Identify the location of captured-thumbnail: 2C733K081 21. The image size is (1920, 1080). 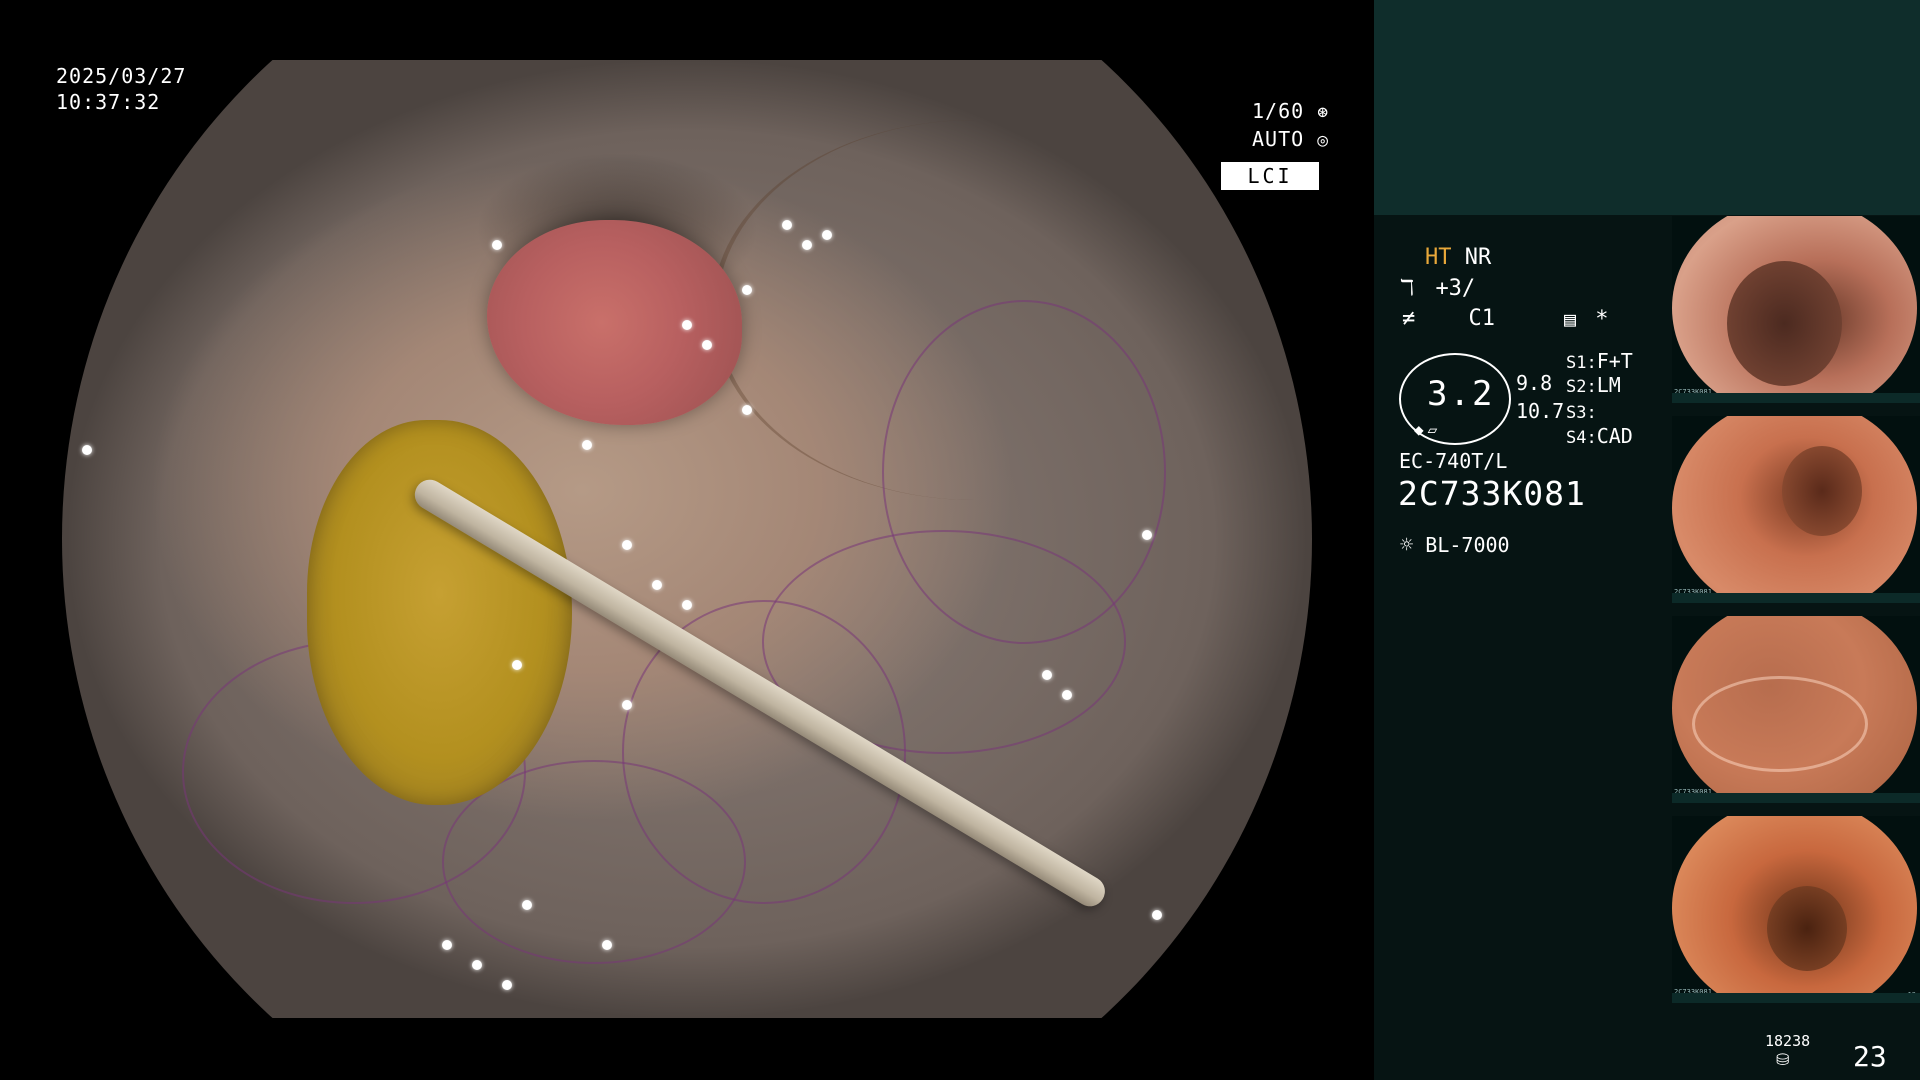
(1796, 509).